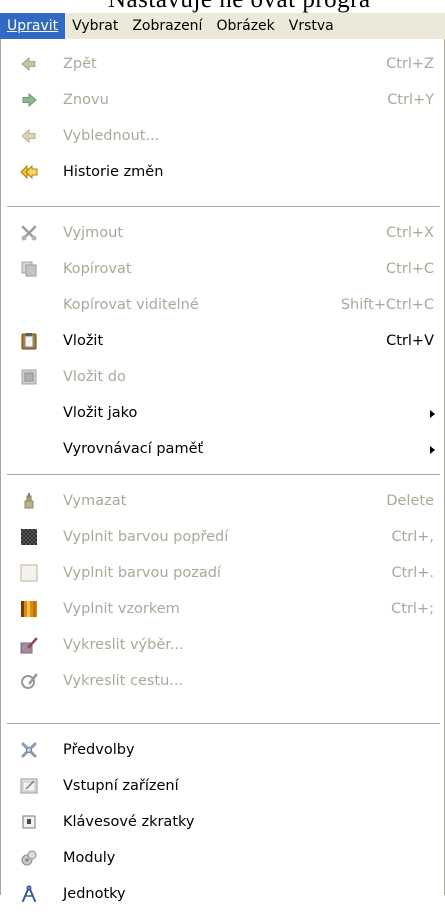 The height and width of the screenshot is (912, 445). What do you see at coordinates (387, 305) in the screenshot?
I see `menu-item-shortcut: Shift+Ctrl+C` at bounding box center [387, 305].